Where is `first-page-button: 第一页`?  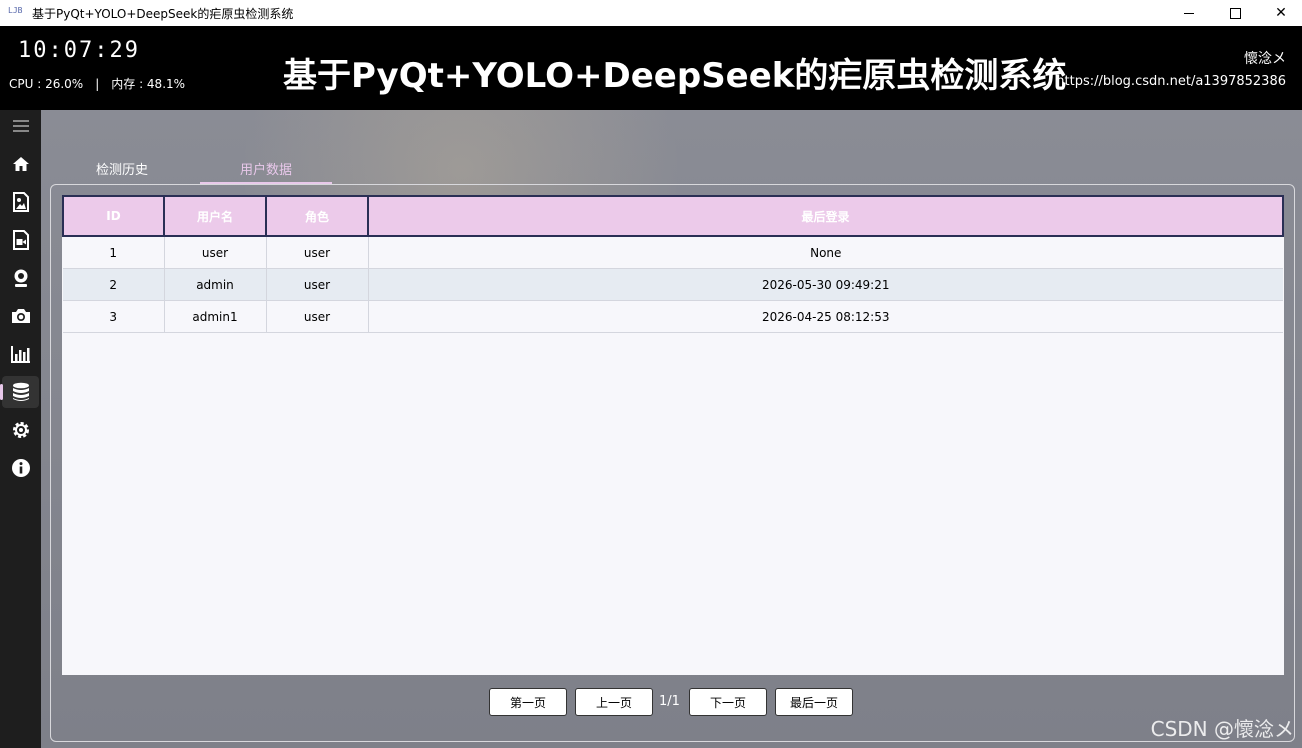 first-page-button: 第一页 is located at coordinates (528, 702).